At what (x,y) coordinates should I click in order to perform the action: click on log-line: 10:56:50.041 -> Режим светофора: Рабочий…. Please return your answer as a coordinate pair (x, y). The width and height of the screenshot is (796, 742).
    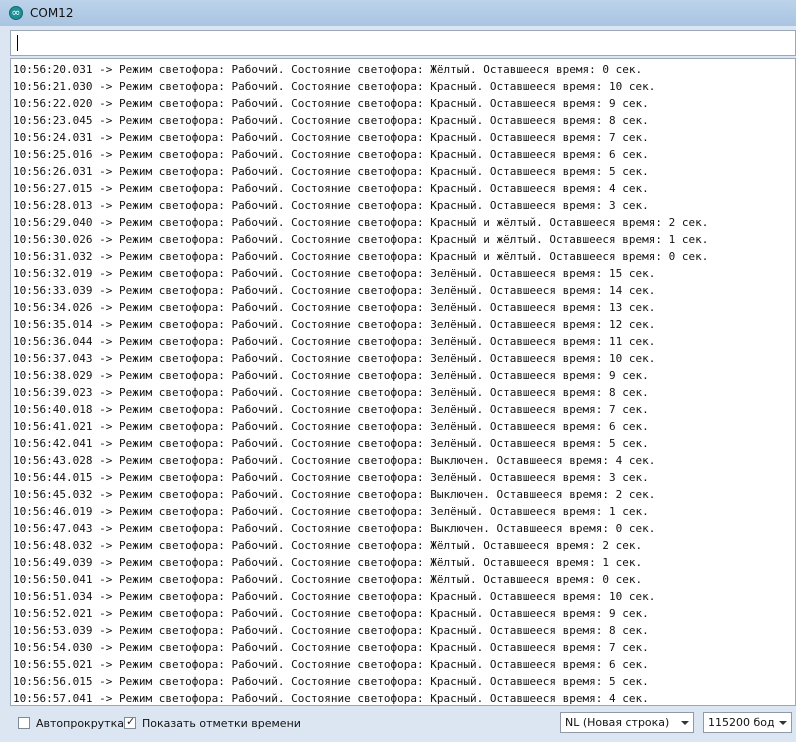
    Looking at the image, I should click on (328, 579).